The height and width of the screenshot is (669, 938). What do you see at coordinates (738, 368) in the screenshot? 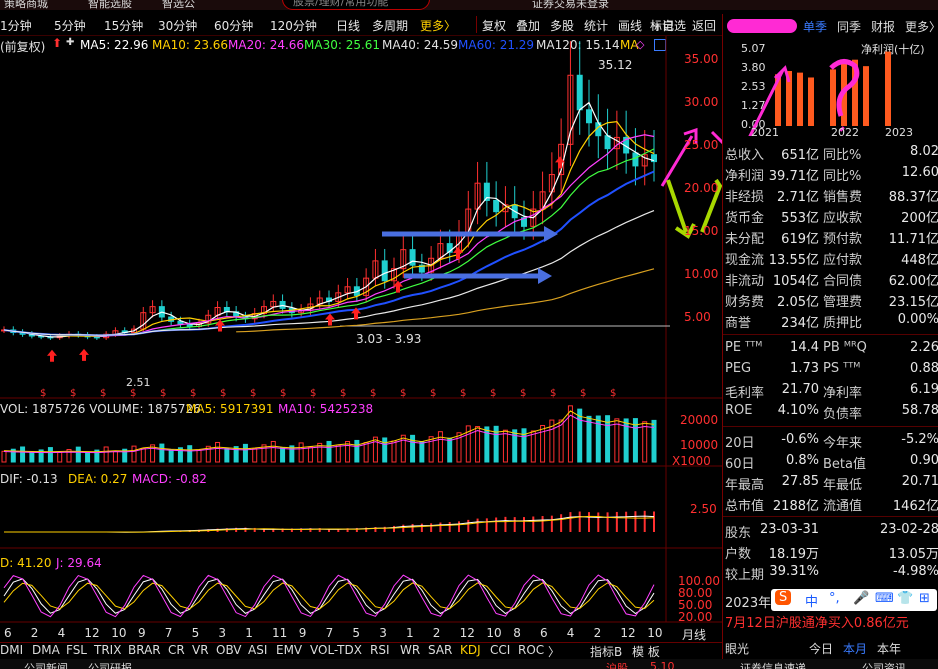
I see `finance-row-l: PEG` at bounding box center [738, 368].